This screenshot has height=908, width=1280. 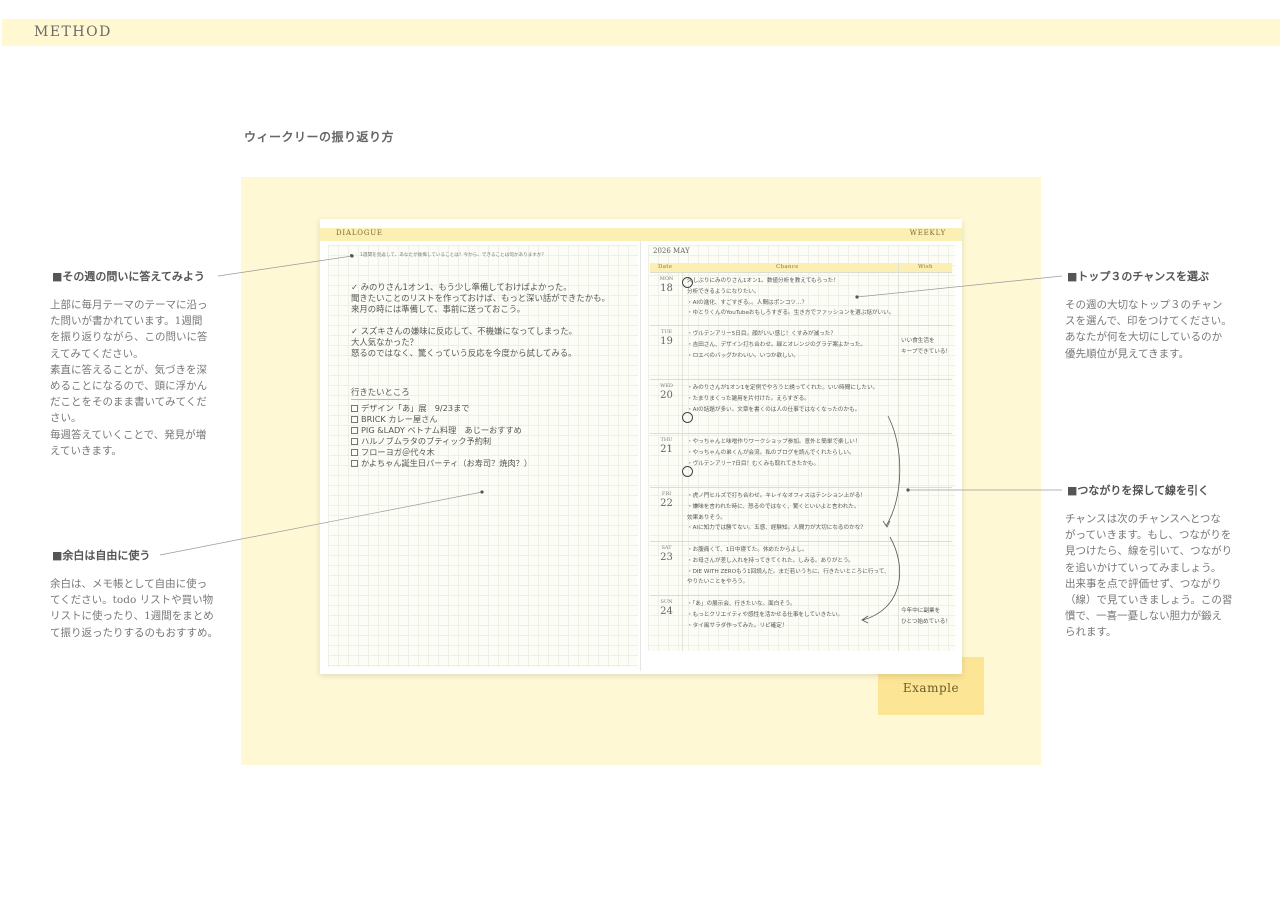 What do you see at coordinates (134, 632) in the screenshot?
I see `tip-line: て振り返ったりするのもおすすめ。` at bounding box center [134, 632].